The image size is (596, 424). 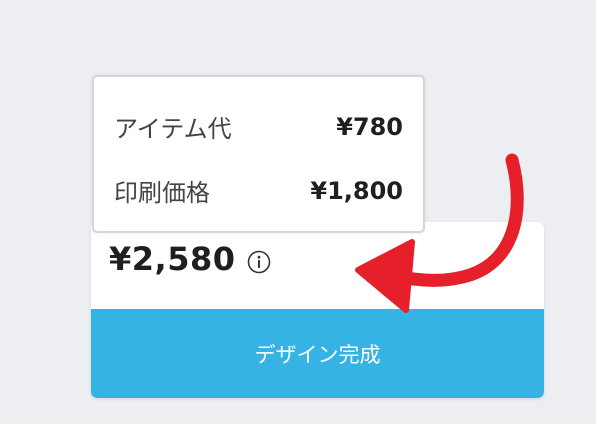 I want to click on item-cost-value: ¥780, so click(x=369, y=126).